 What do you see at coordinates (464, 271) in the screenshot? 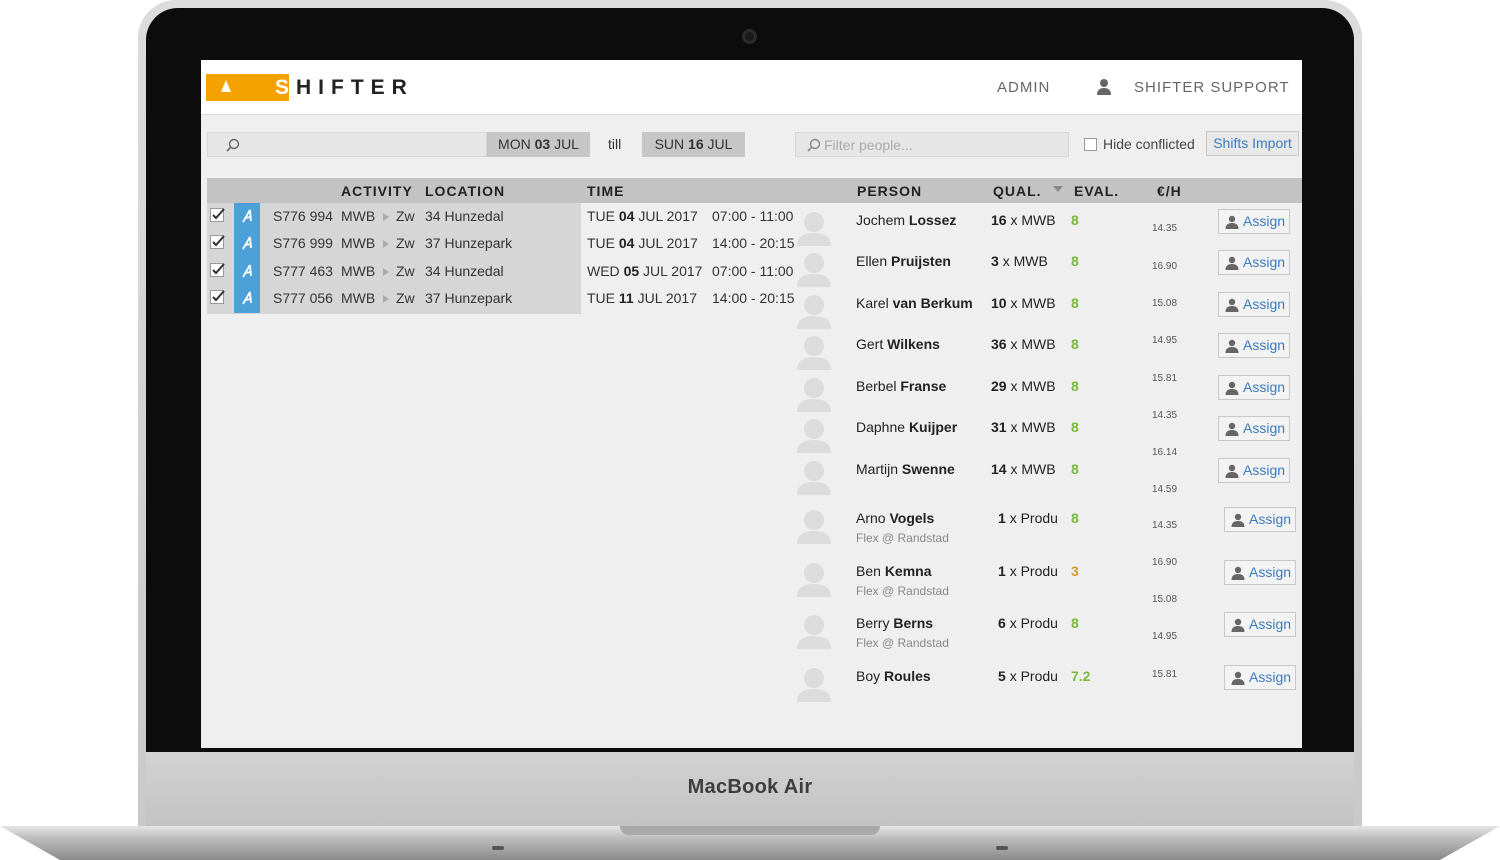
I see `shift-location: 34 Hunzedal` at bounding box center [464, 271].